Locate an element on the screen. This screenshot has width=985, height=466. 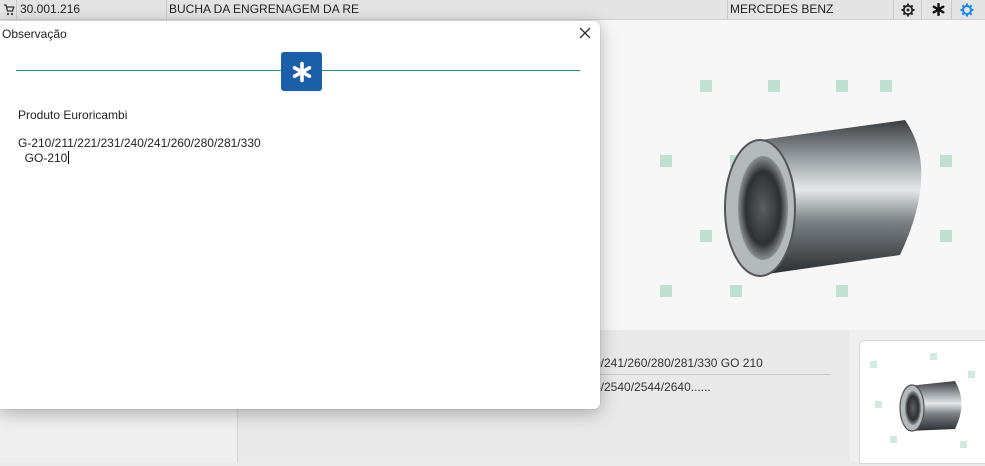
dialog-title: Observação is located at coordinates (34, 34).